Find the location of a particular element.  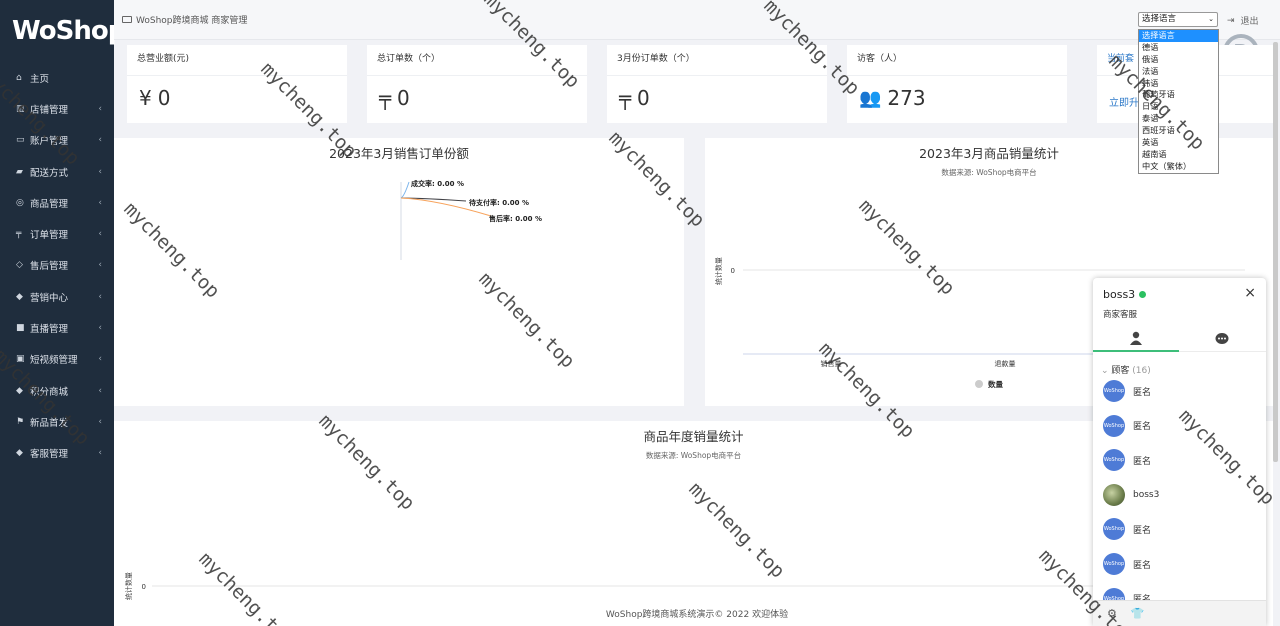

sidebar-item-6: ◇ 售后管理 ‹ is located at coordinates (57, 265).